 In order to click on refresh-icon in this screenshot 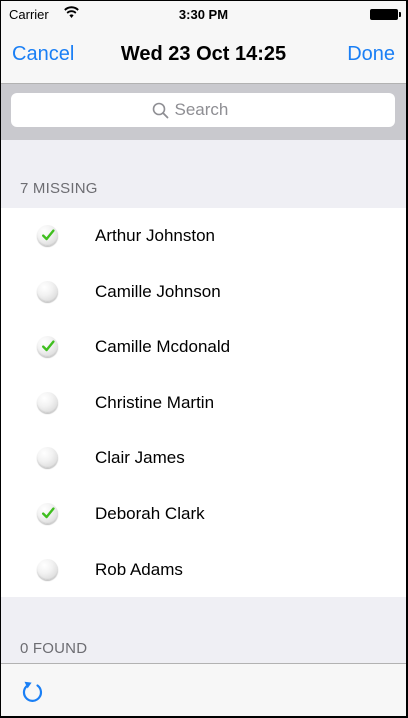, I will do `click(33, 691)`.